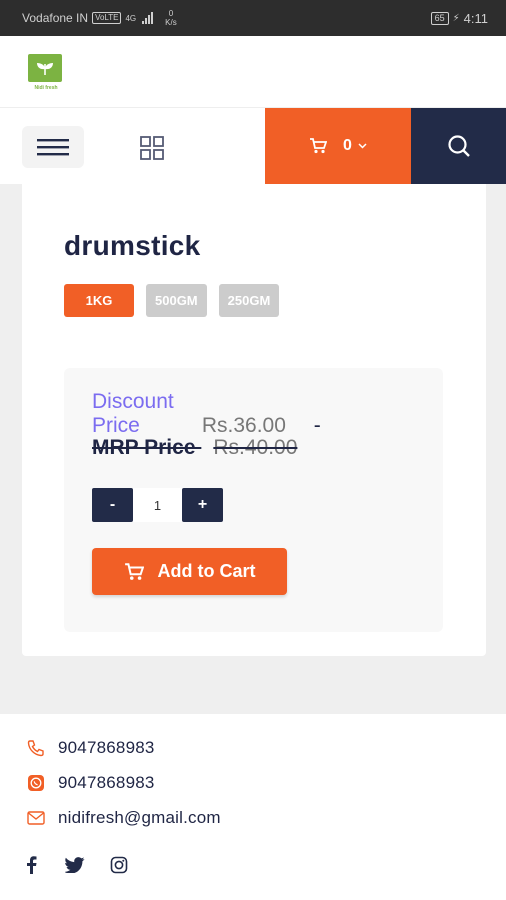  I want to click on mrp-label: MRP Price, so click(144, 447).